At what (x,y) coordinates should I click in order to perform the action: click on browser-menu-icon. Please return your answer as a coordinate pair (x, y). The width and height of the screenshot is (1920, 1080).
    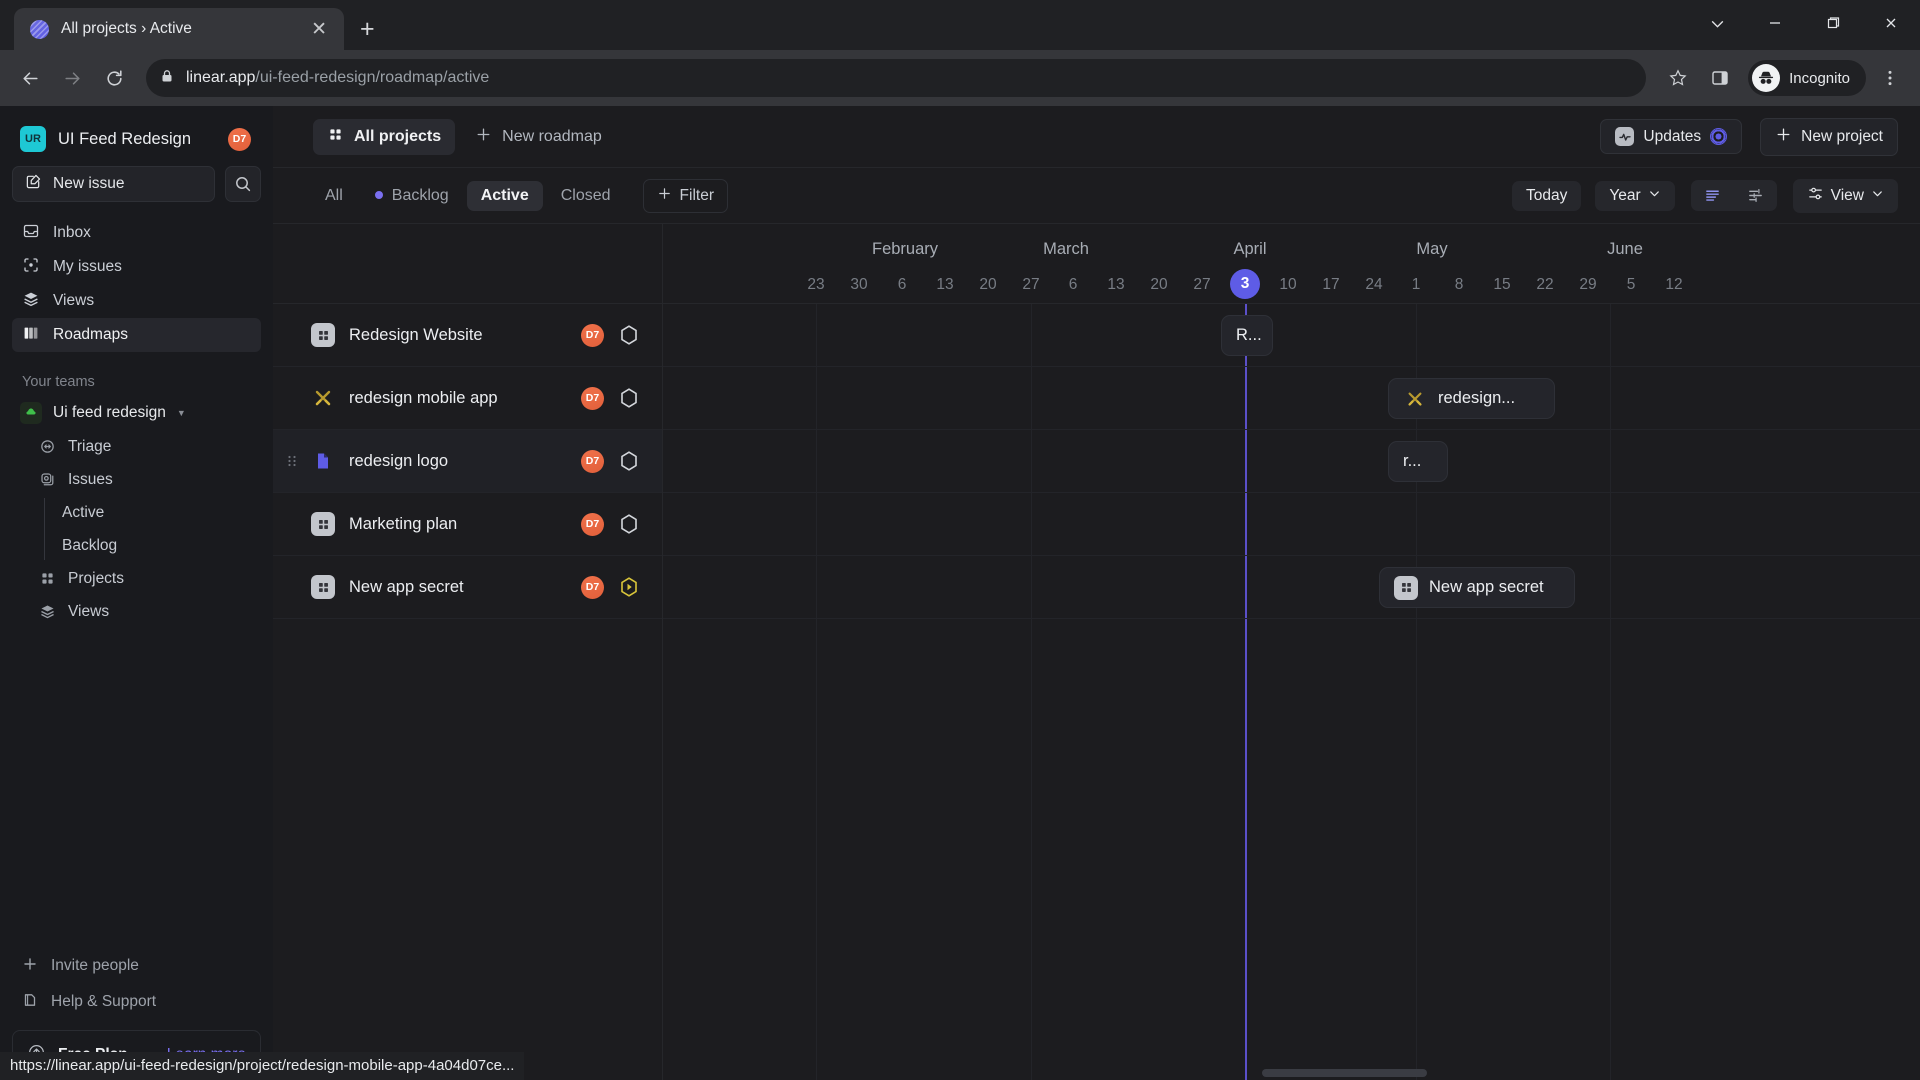
    Looking at the image, I should click on (1890, 78).